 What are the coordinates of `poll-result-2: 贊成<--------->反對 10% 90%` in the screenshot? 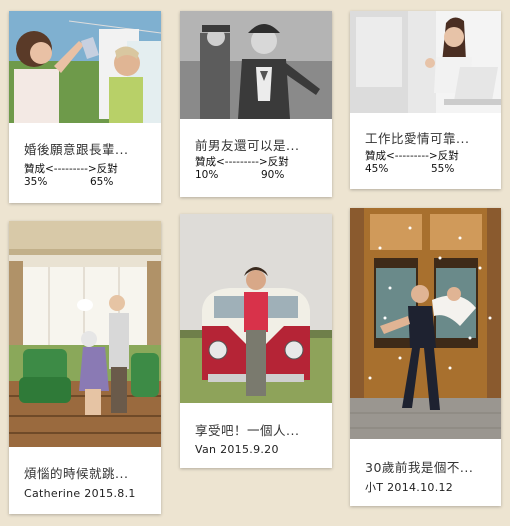 It's located at (257, 169).